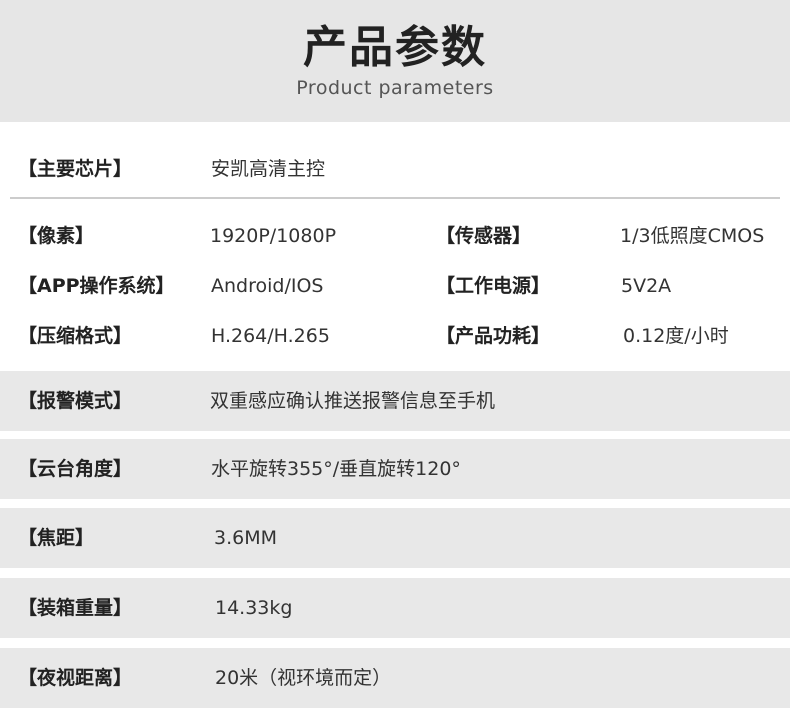  What do you see at coordinates (75, 169) in the screenshot?
I see `chip-label: 【主要芯片】` at bounding box center [75, 169].